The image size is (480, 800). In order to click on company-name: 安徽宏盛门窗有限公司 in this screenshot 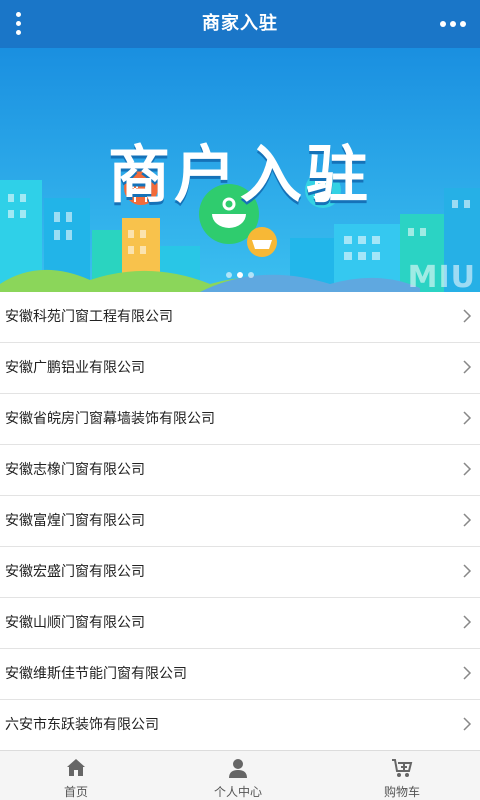, I will do `click(75, 572)`.